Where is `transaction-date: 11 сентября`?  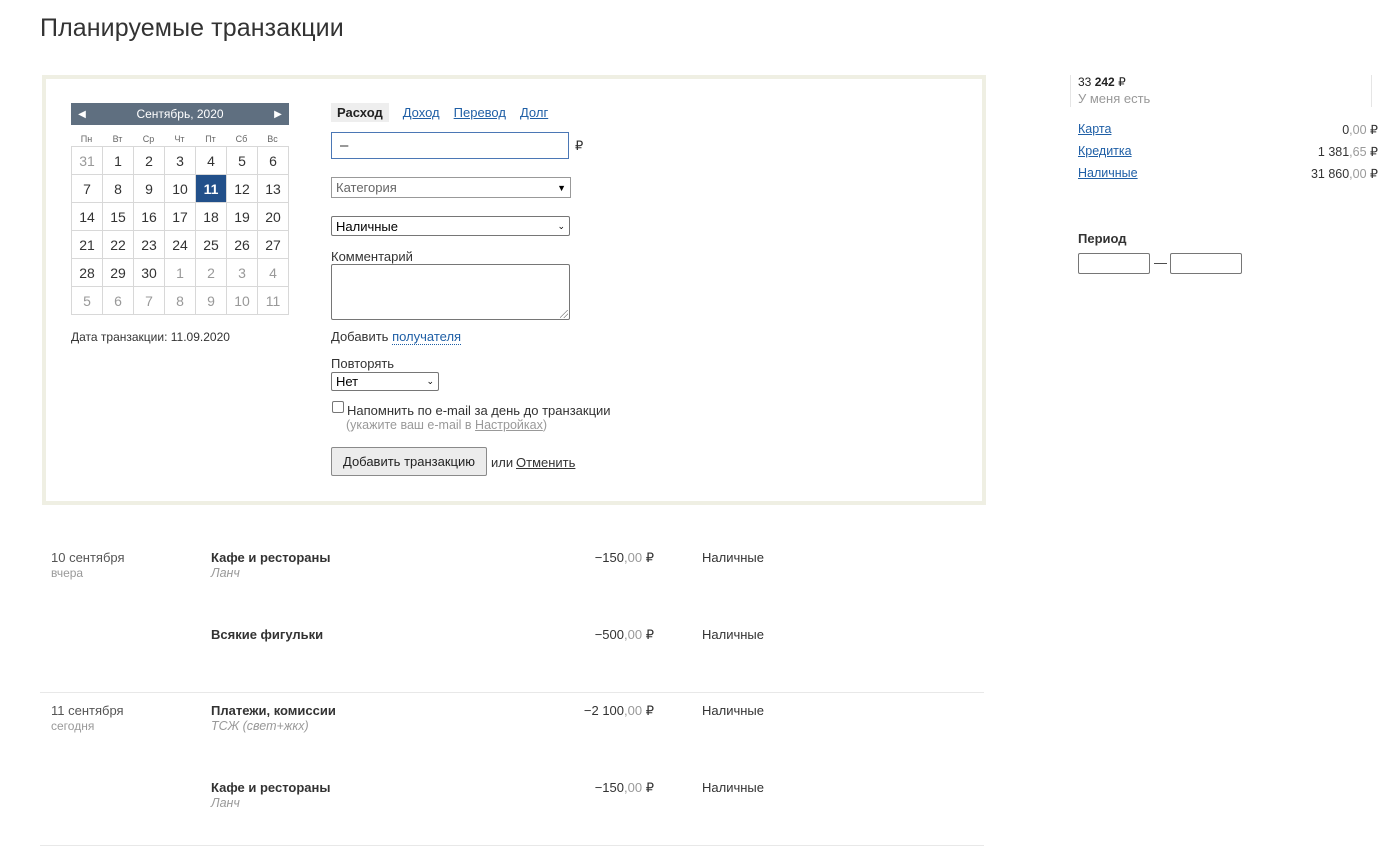
transaction-date: 11 сентября is located at coordinates (87, 710).